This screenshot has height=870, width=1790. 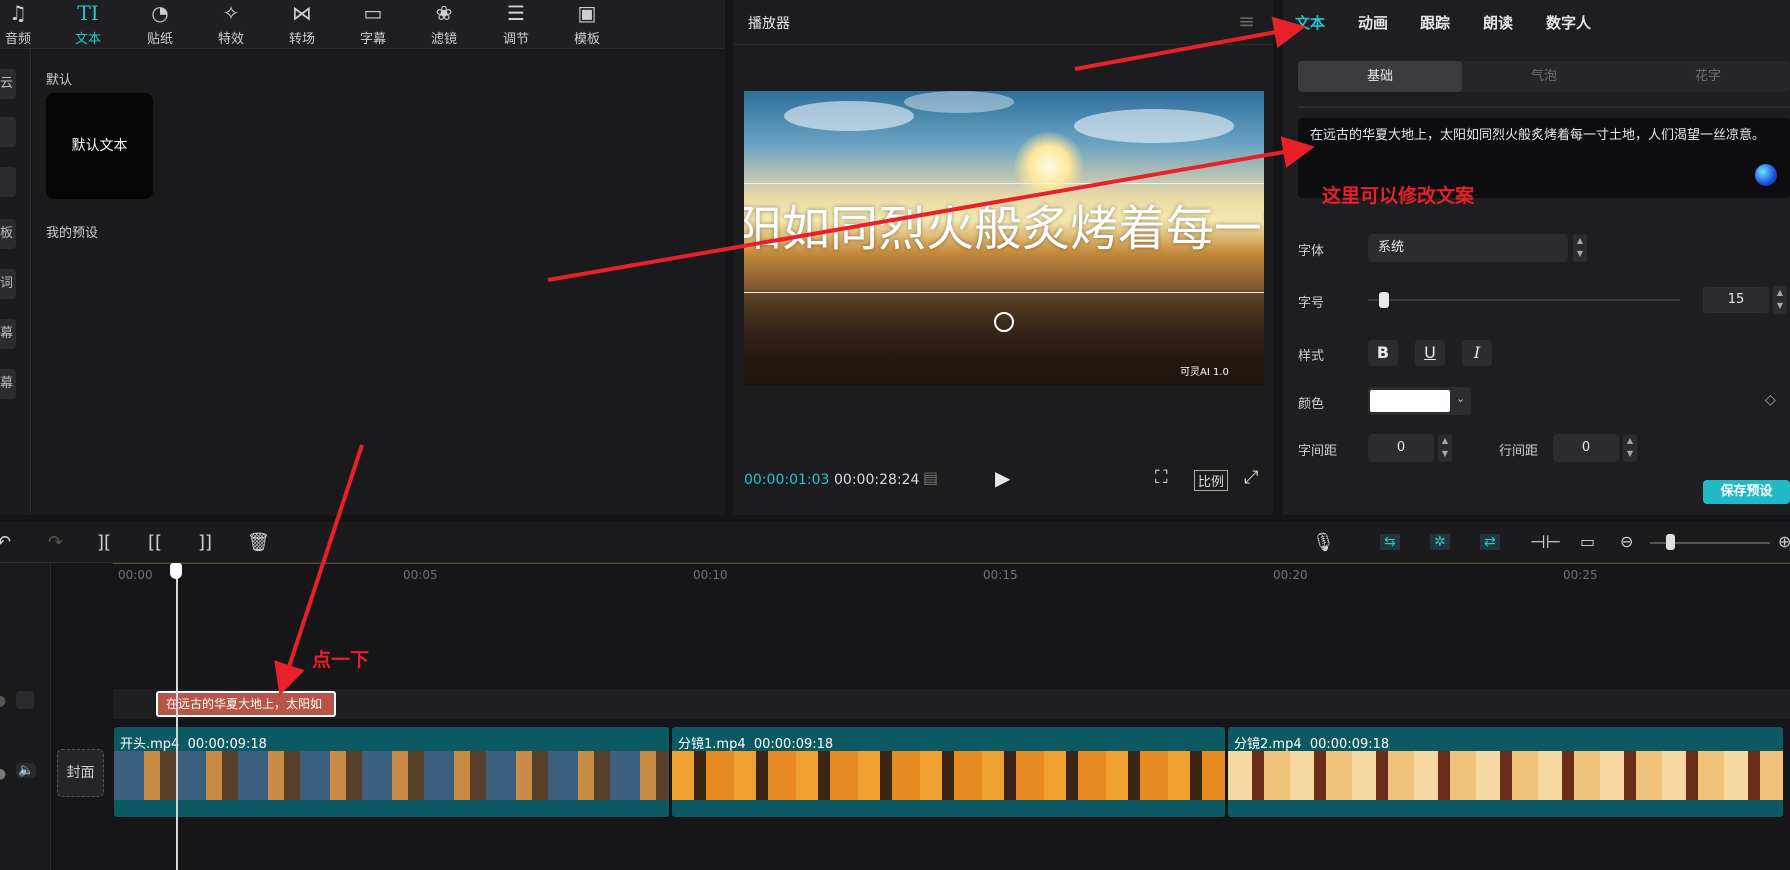 What do you see at coordinates (1708, 76) in the screenshot?
I see `segment-fancy-text: 花字` at bounding box center [1708, 76].